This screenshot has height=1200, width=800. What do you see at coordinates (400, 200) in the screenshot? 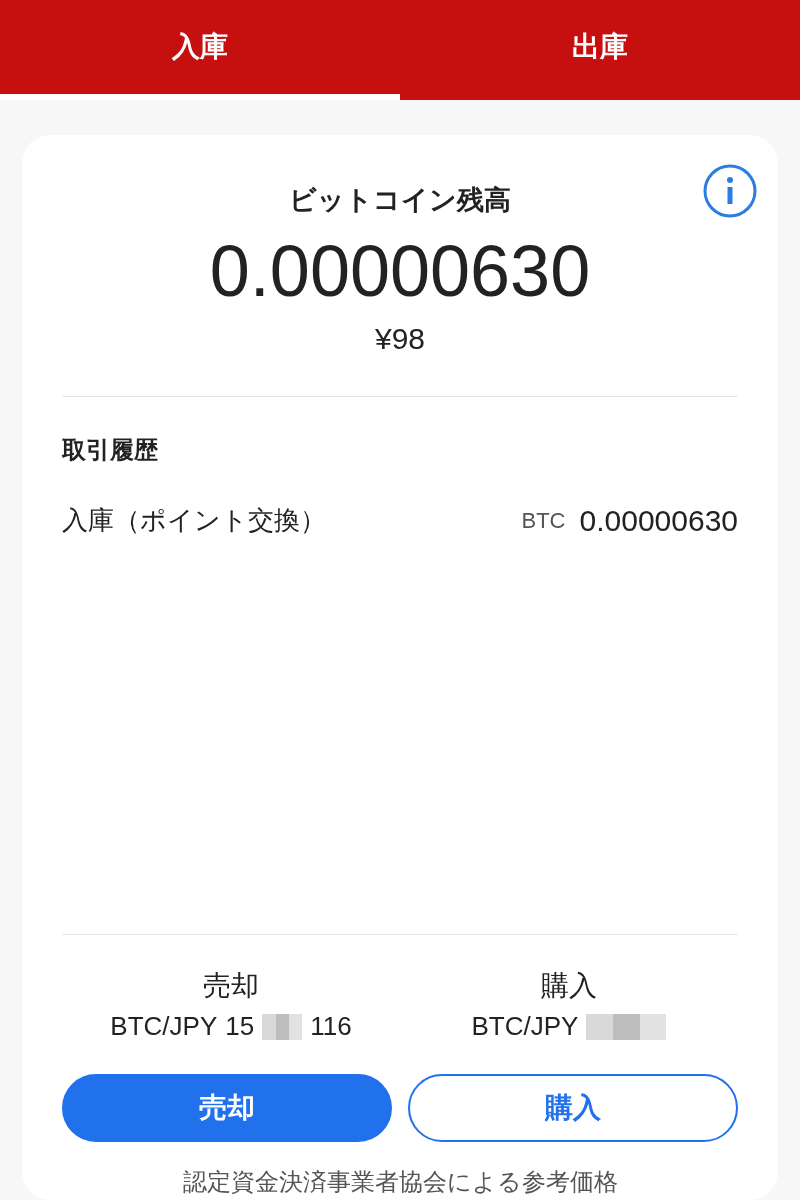
I see `balance-title: ビットコイン残高` at bounding box center [400, 200].